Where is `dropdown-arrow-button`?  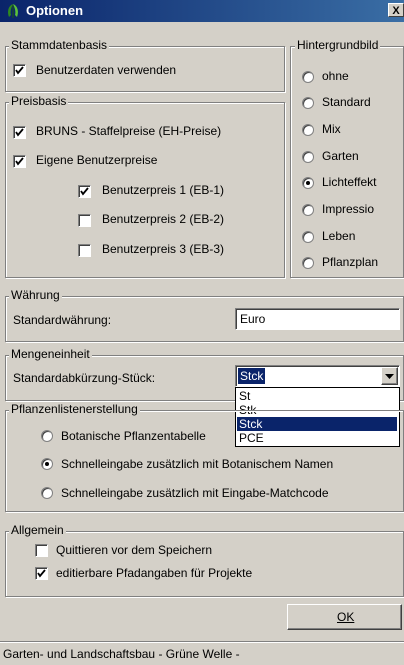 dropdown-arrow-button is located at coordinates (389, 376).